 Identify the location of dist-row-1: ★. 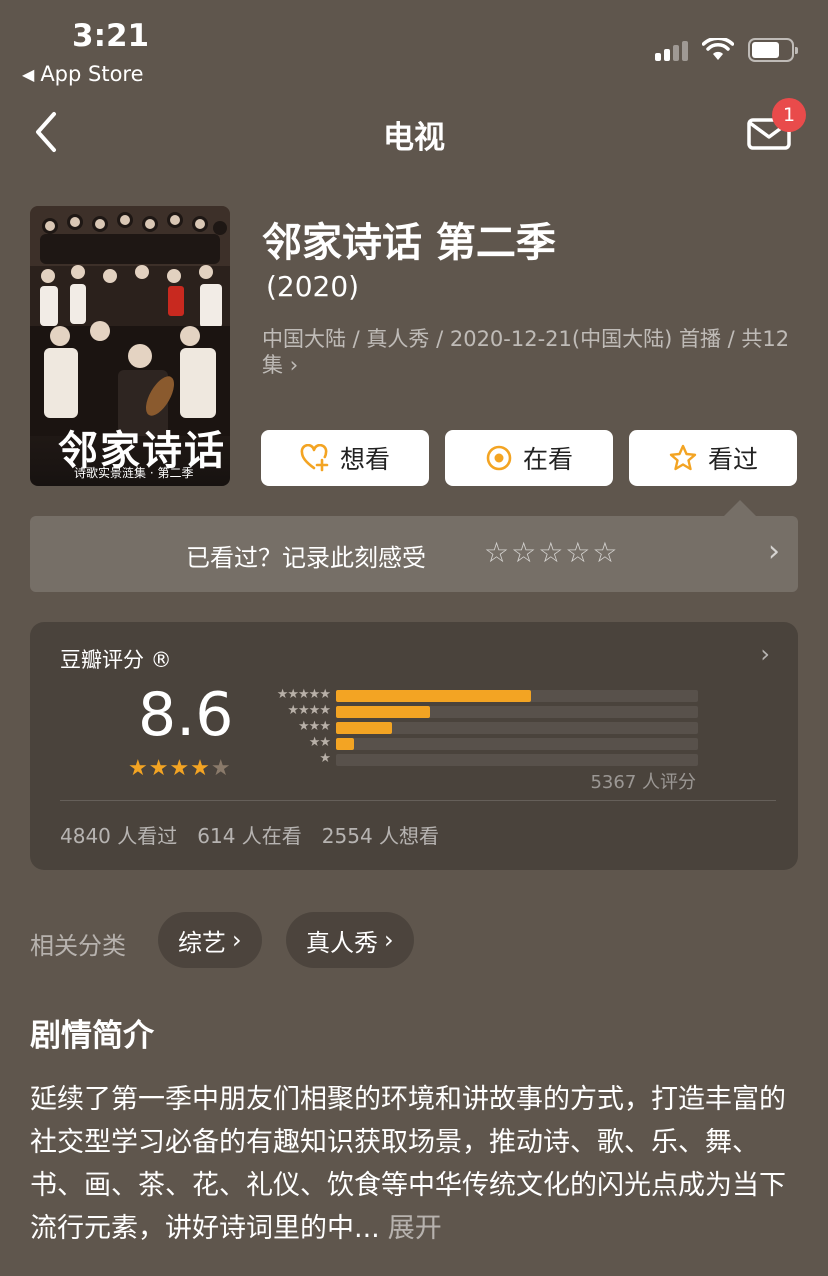
(477, 758).